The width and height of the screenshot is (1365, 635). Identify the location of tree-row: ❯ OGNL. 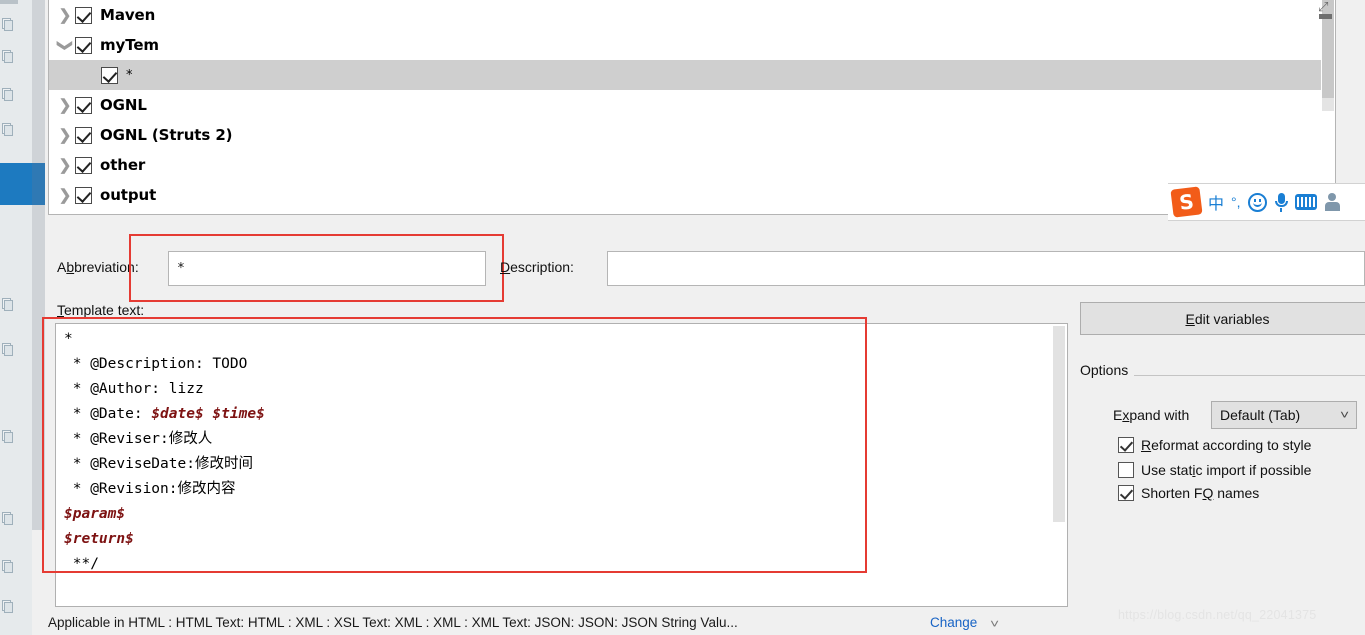
(692, 105).